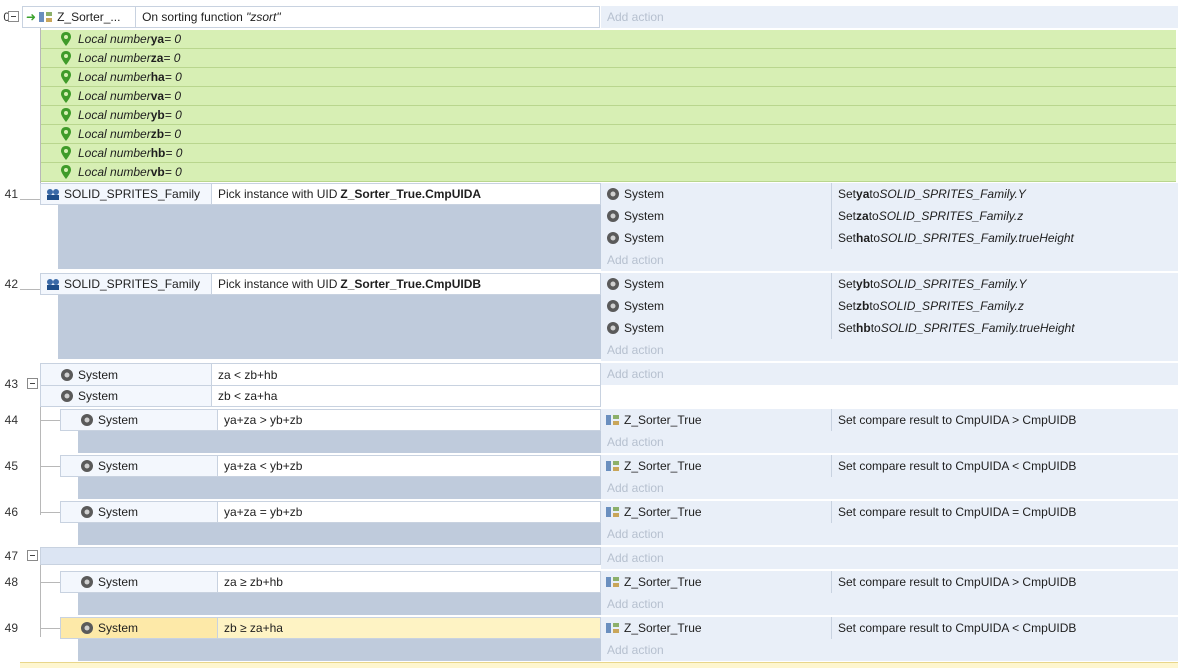 Image resolution: width=1178 pixels, height=668 pixels. I want to click on event-43-cond-2: zb < za+ha, so click(406, 396).